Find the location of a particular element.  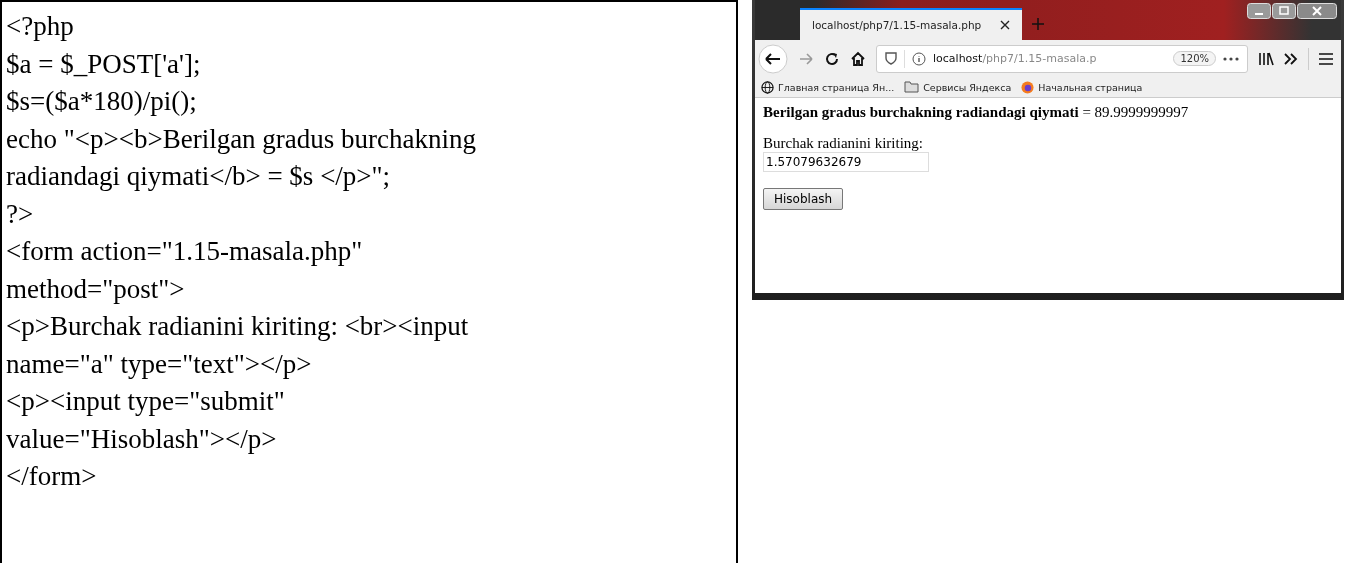

code-line: $s=($a*180)/pi(); is located at coordinates (101, 101).